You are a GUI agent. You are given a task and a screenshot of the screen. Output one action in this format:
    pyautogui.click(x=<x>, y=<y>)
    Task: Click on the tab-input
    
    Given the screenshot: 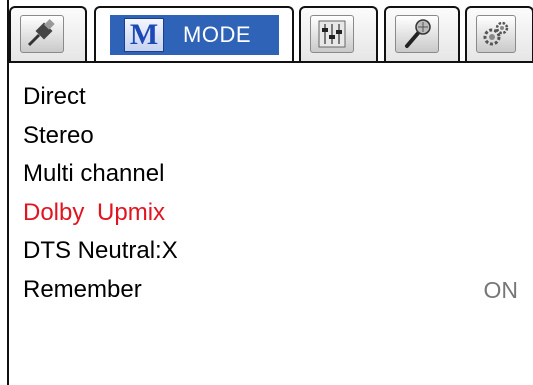 What is the action you would take?
    pyautogui.click(x=48, y=33)
    